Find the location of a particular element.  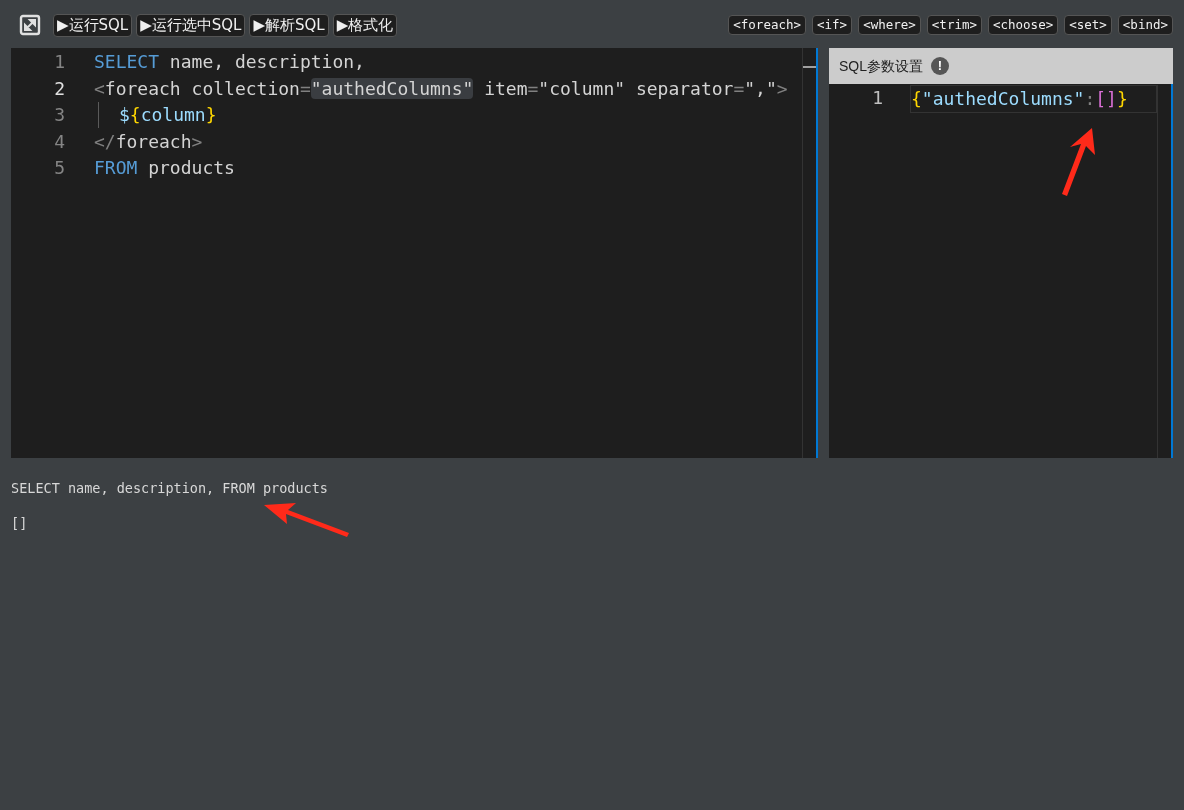

annotation-arrow is located at coordinates (1078, 162).